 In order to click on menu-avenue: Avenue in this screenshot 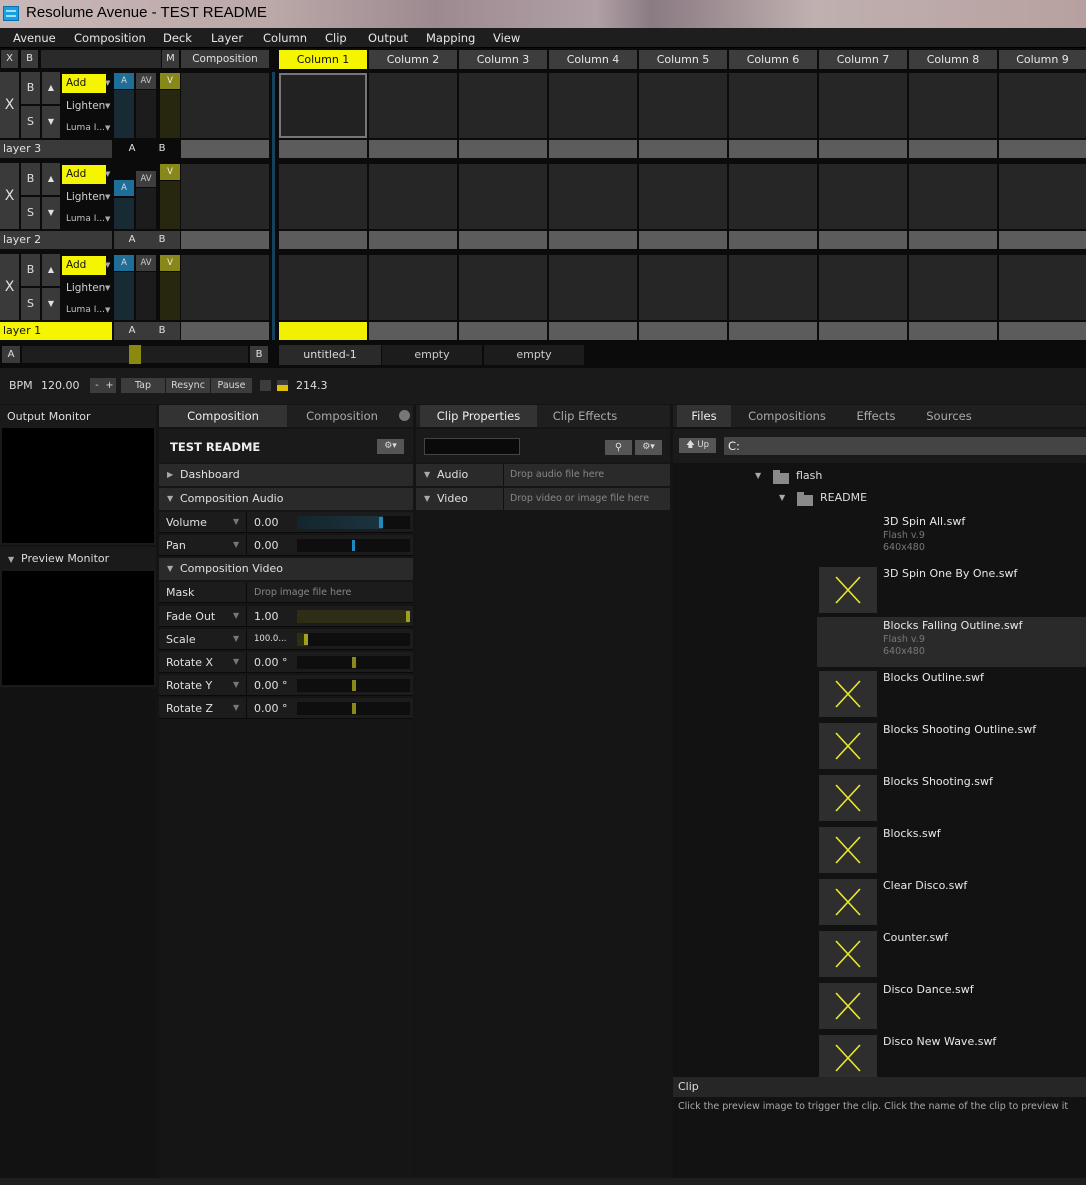, I will do `click(34, 38)`.